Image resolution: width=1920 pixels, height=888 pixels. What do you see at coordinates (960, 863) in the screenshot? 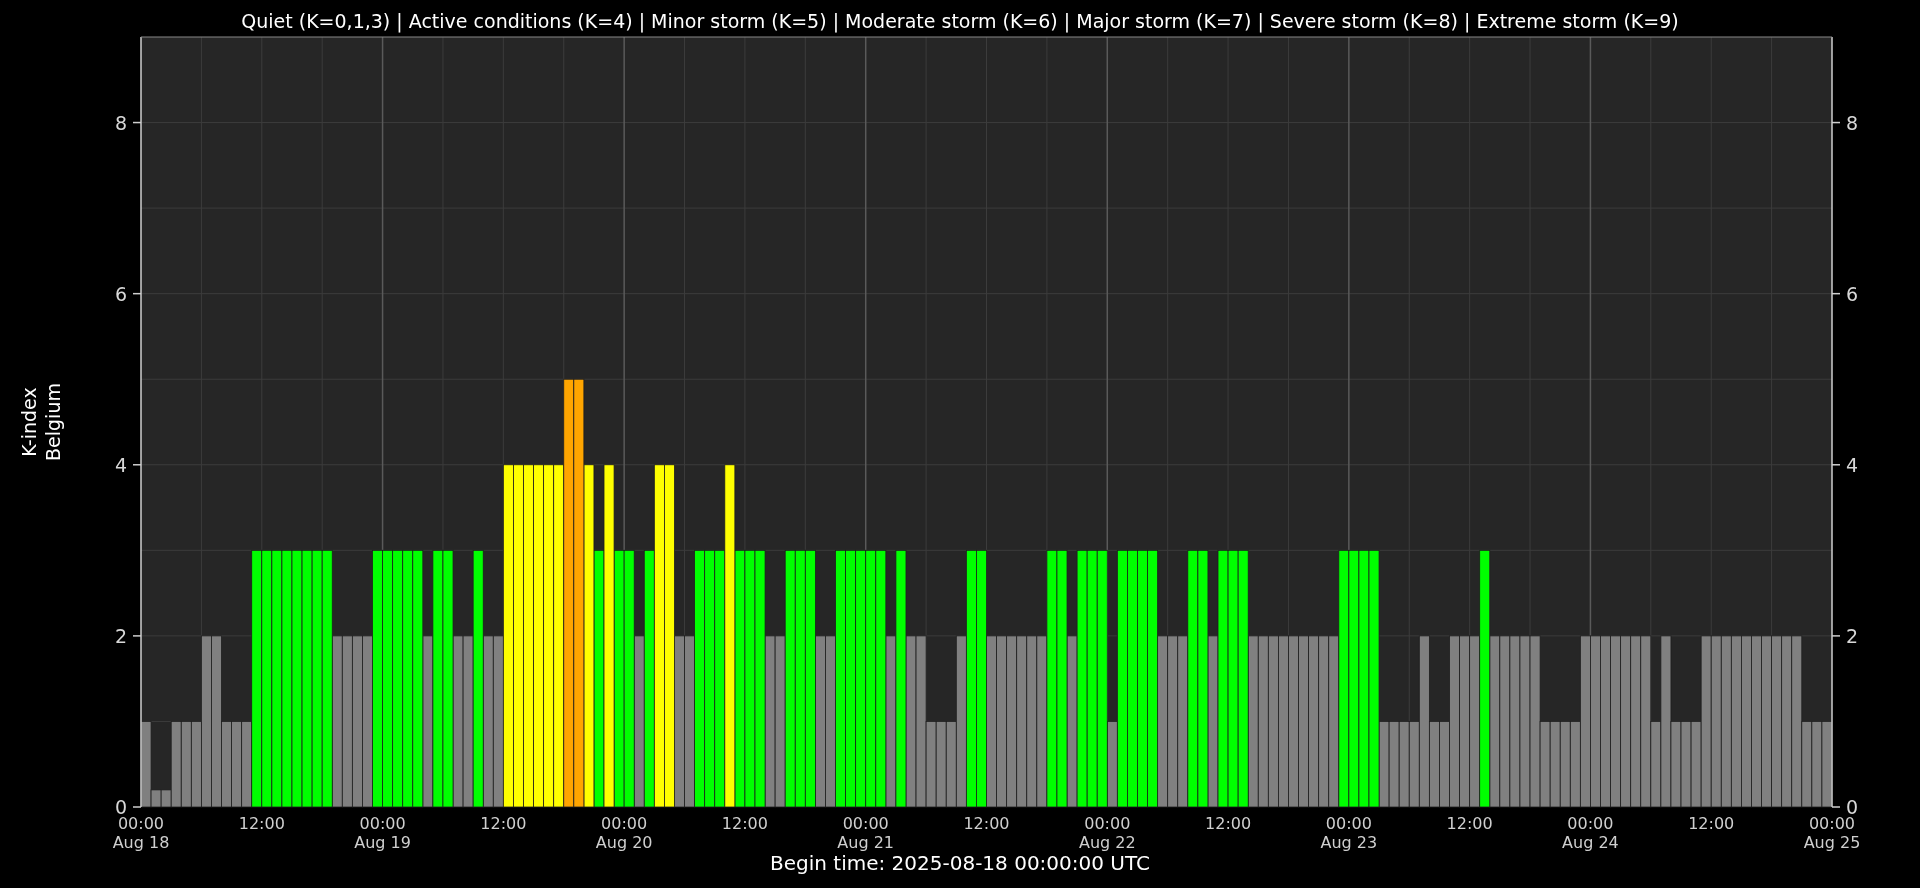
I see `x-axis-label: Begin time: 2025-08-18 00:00:00 UTC` at bounding box center [960, 863].